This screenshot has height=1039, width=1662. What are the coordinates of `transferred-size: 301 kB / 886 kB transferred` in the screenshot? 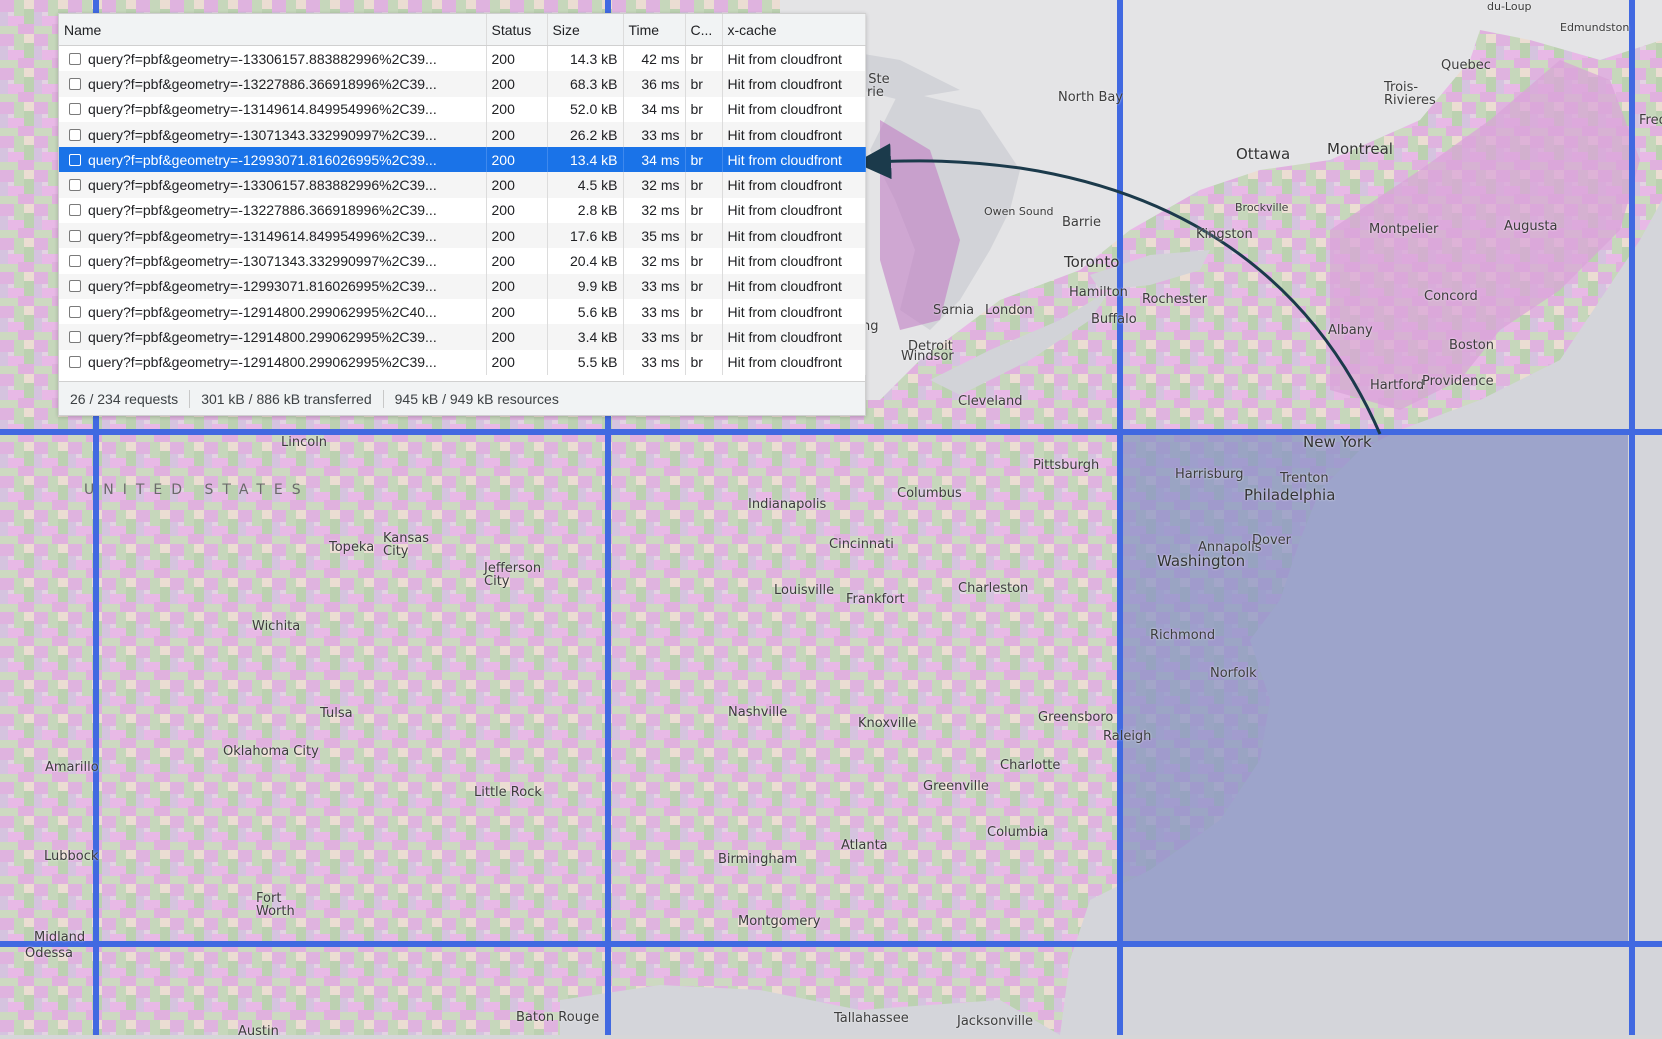 It's located at (286, 398).